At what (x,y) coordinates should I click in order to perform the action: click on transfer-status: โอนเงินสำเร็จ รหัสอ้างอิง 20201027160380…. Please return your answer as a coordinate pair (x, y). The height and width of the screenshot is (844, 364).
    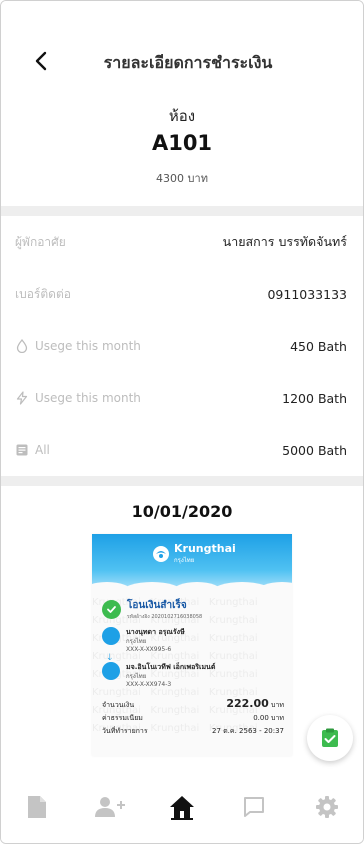
    Looking at the image, I should click on (193, 609).